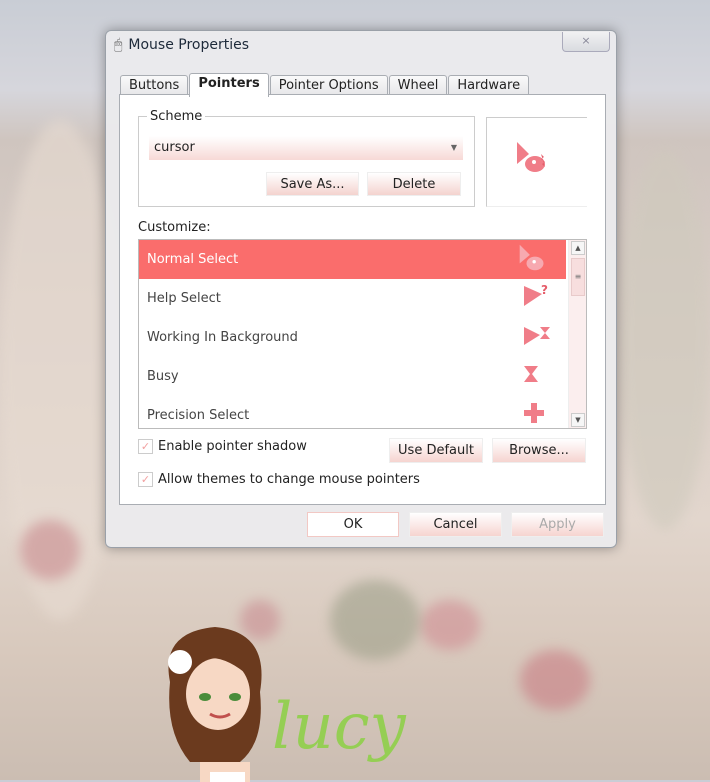 This screenshot has height=782, width=710. I want to click on close-button: ×, so click(586, 42).